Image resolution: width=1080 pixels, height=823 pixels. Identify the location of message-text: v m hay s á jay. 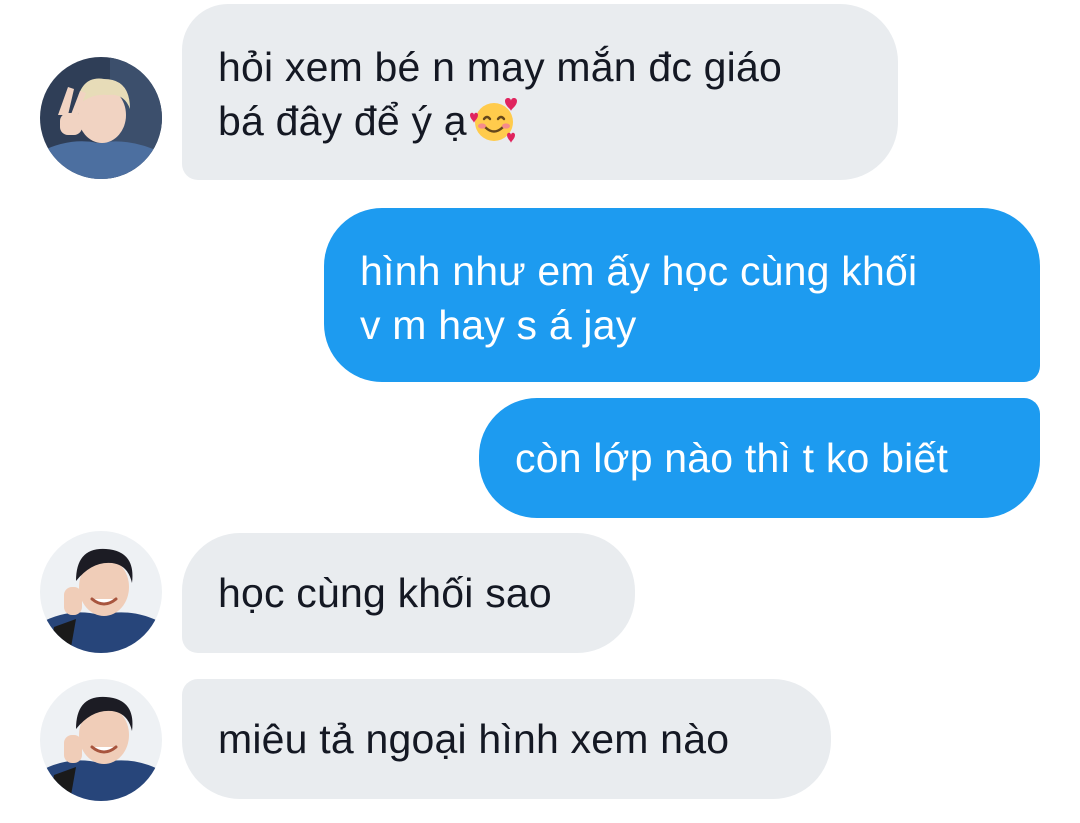
(498, 325).